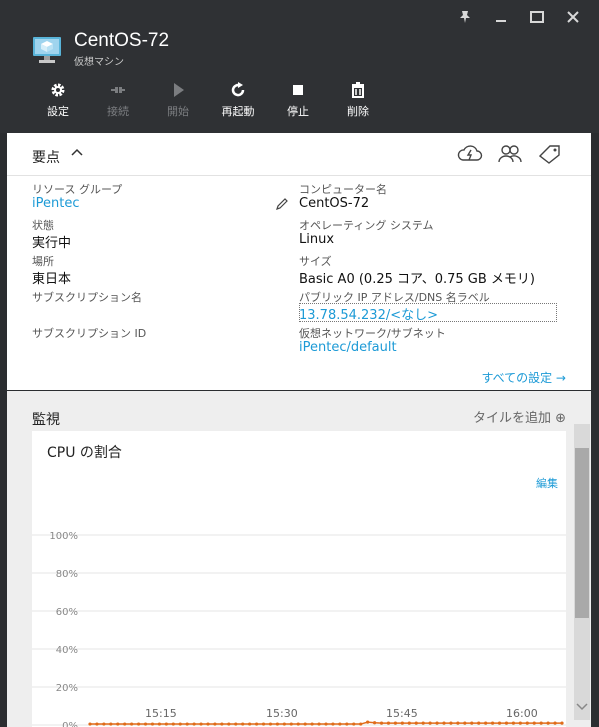 The height and width of the screenshot is (727, 599). What do you see at coordinates (178, 100) in the screenshot?
I see `start-button: 開始` at bounding box center [178, 100].